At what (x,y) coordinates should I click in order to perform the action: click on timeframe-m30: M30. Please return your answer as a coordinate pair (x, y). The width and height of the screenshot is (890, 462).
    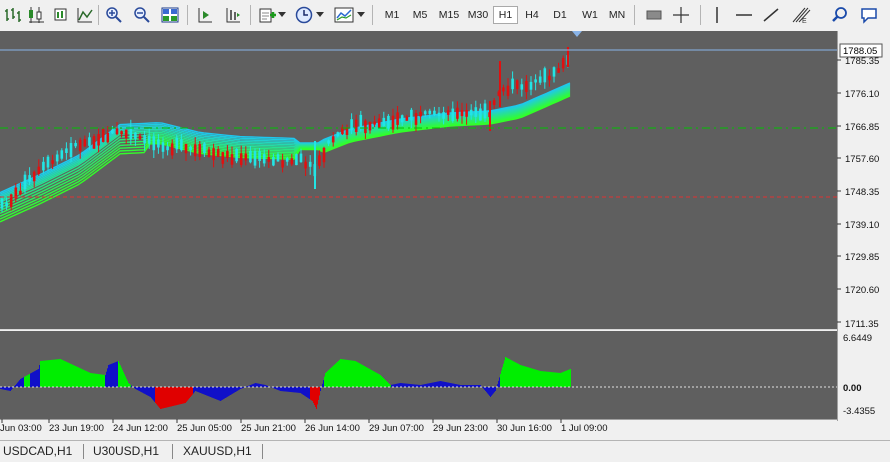
    Looking at the image, I should click on (478, 15).